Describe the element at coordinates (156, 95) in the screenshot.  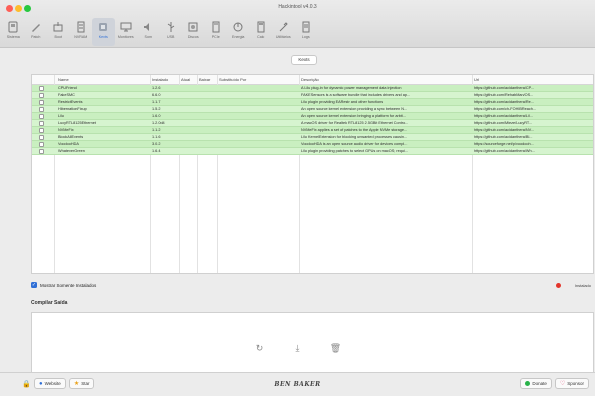
I see `table-cell-installed: 6.6.0` at that location.